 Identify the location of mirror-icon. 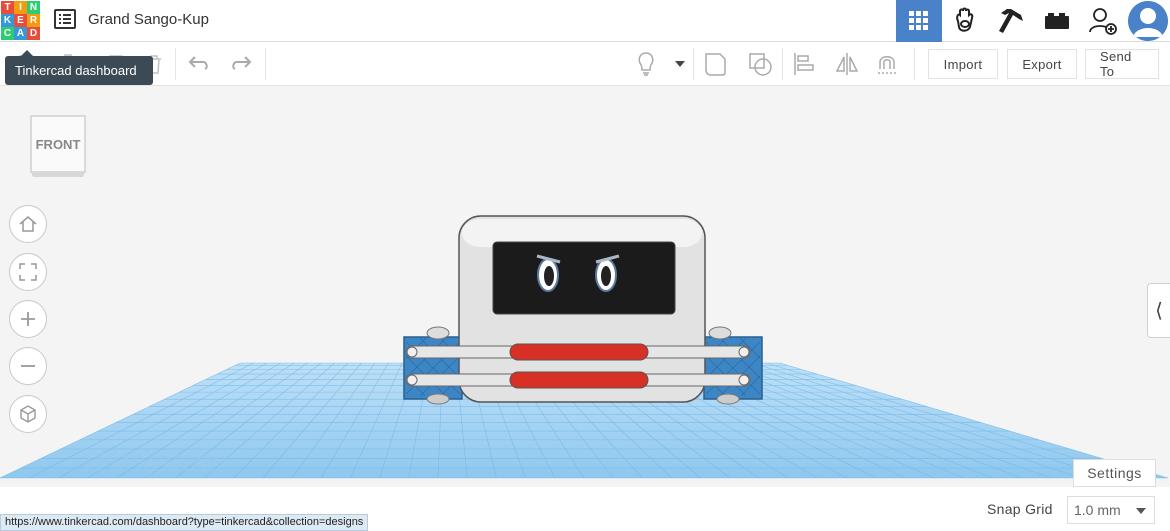
(847, 64).